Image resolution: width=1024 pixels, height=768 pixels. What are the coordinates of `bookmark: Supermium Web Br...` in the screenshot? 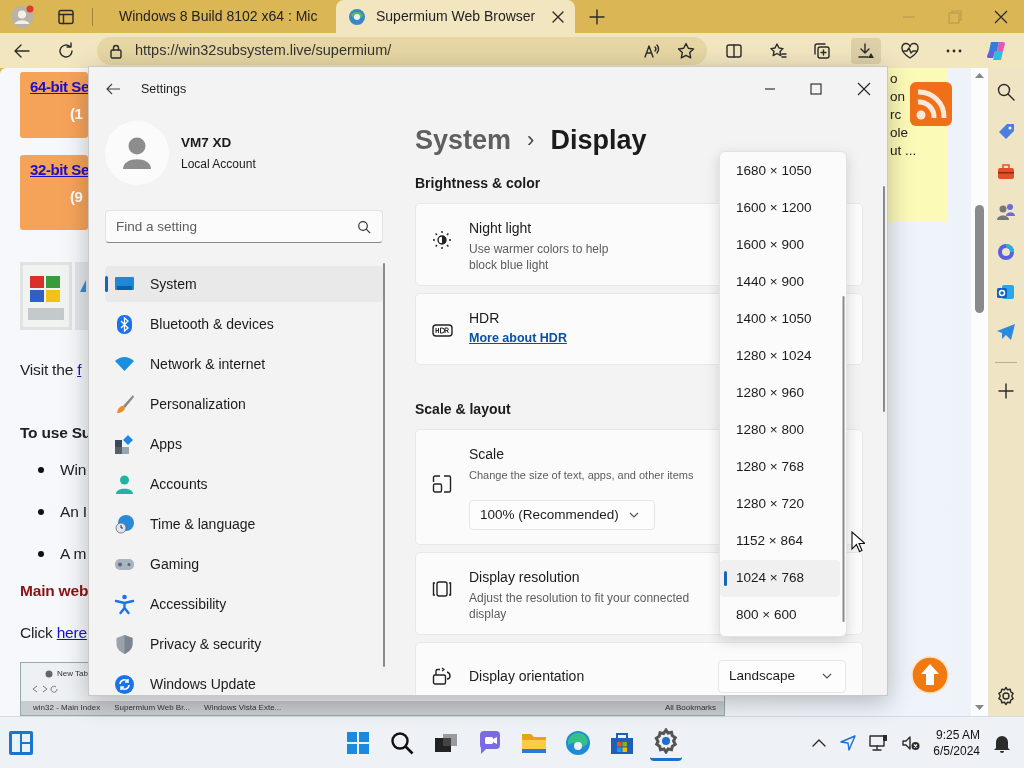 It's located at (152, 708).